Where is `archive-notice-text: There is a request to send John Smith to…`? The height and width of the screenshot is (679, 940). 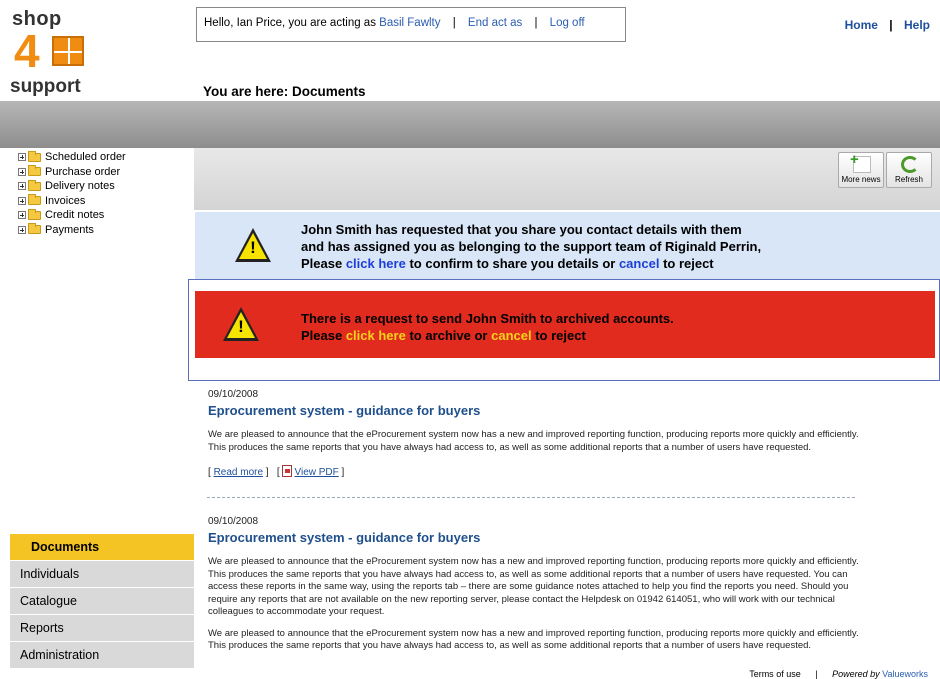 archive-notice-text: There is a request to send John Smith to… is located at coordinates (487, 327).